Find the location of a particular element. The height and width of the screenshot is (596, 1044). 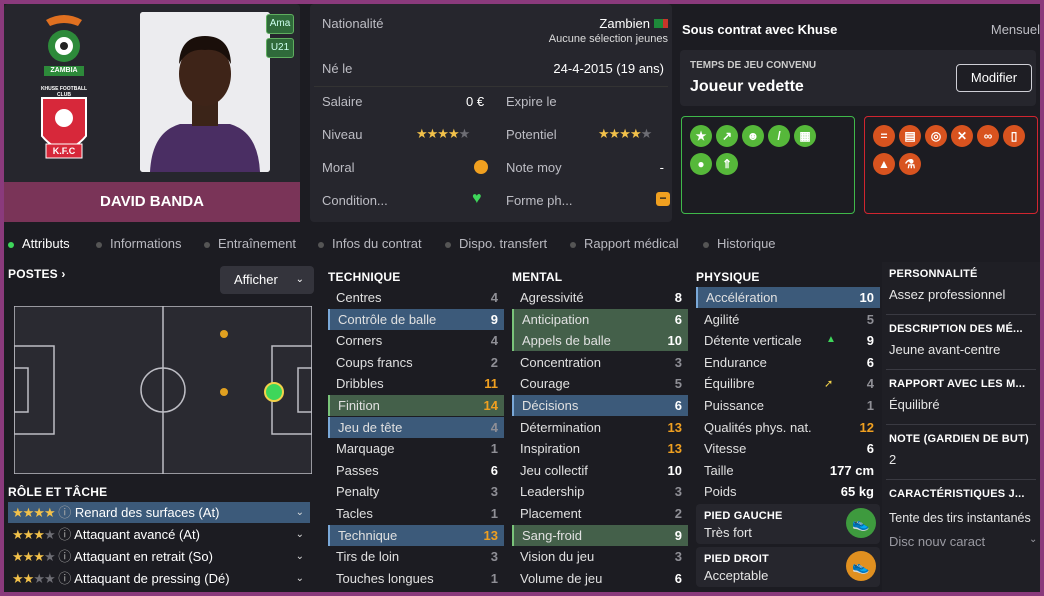

attribute-name: Agilité is located at coordinates (722, 319).